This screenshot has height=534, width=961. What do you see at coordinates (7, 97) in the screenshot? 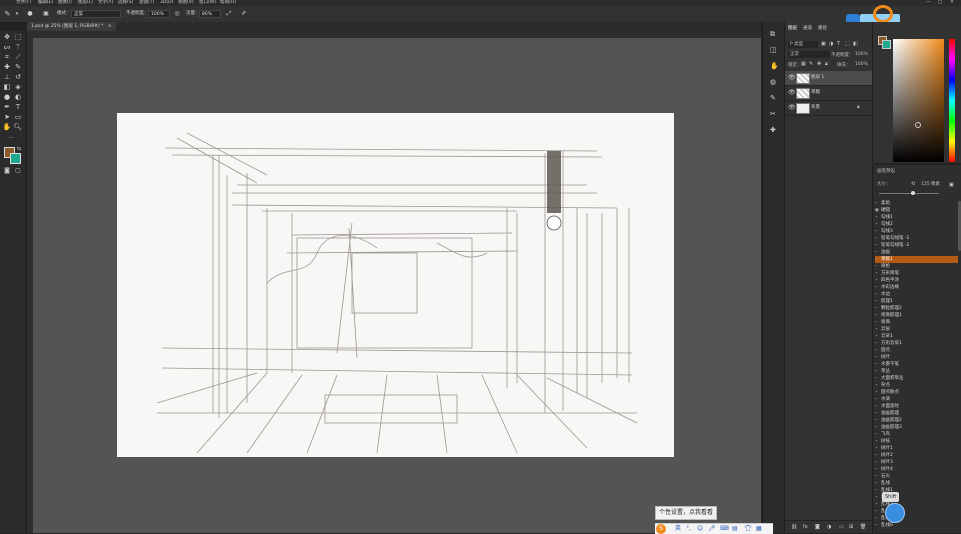
I see `blur-tool-icon: ●` at bounding box center [7, 97].